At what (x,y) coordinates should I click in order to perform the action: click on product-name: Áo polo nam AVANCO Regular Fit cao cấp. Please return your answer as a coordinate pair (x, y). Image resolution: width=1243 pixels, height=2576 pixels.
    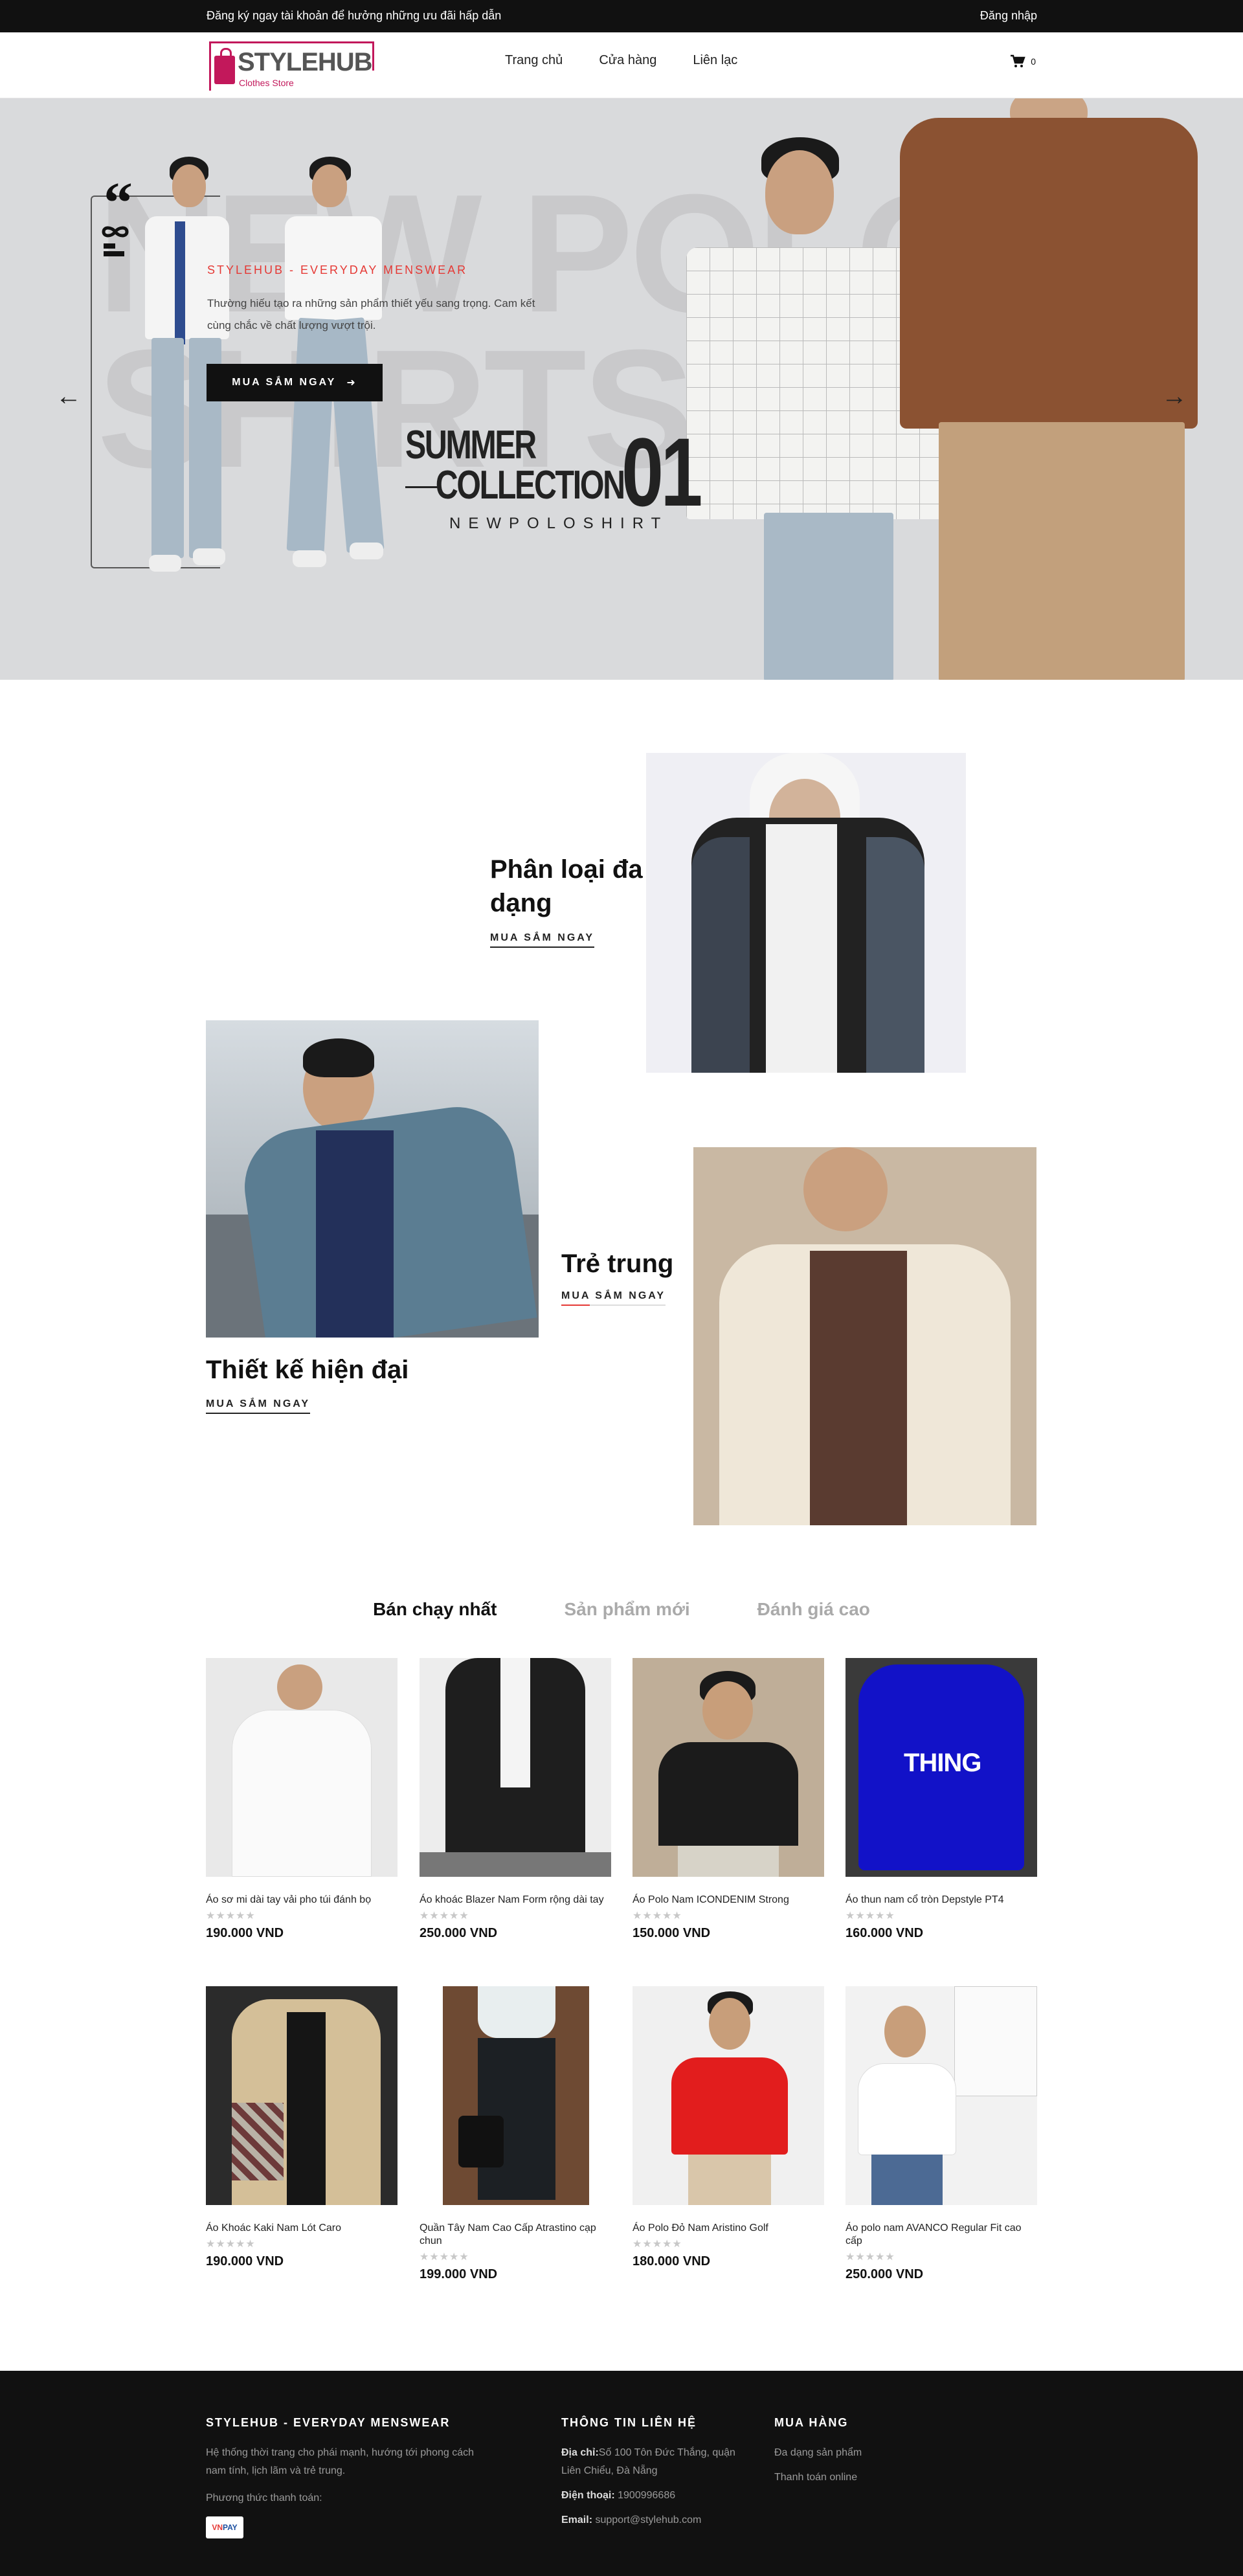
    Looking at the image, I should click on (941, 2235).